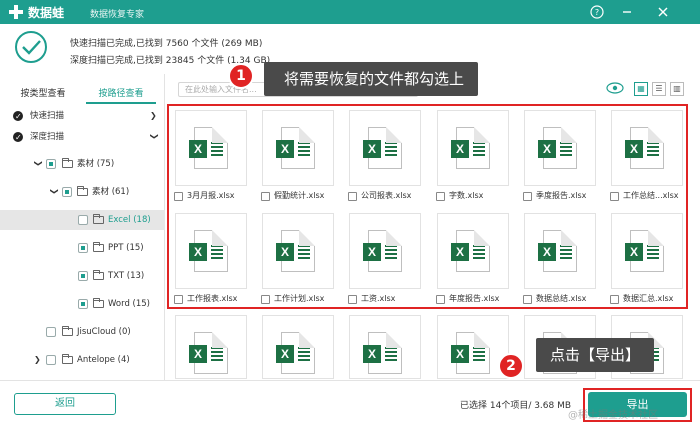 The width and height of the screenshot is (700, 427). I want to click on minimize-button, so click(627, 12).